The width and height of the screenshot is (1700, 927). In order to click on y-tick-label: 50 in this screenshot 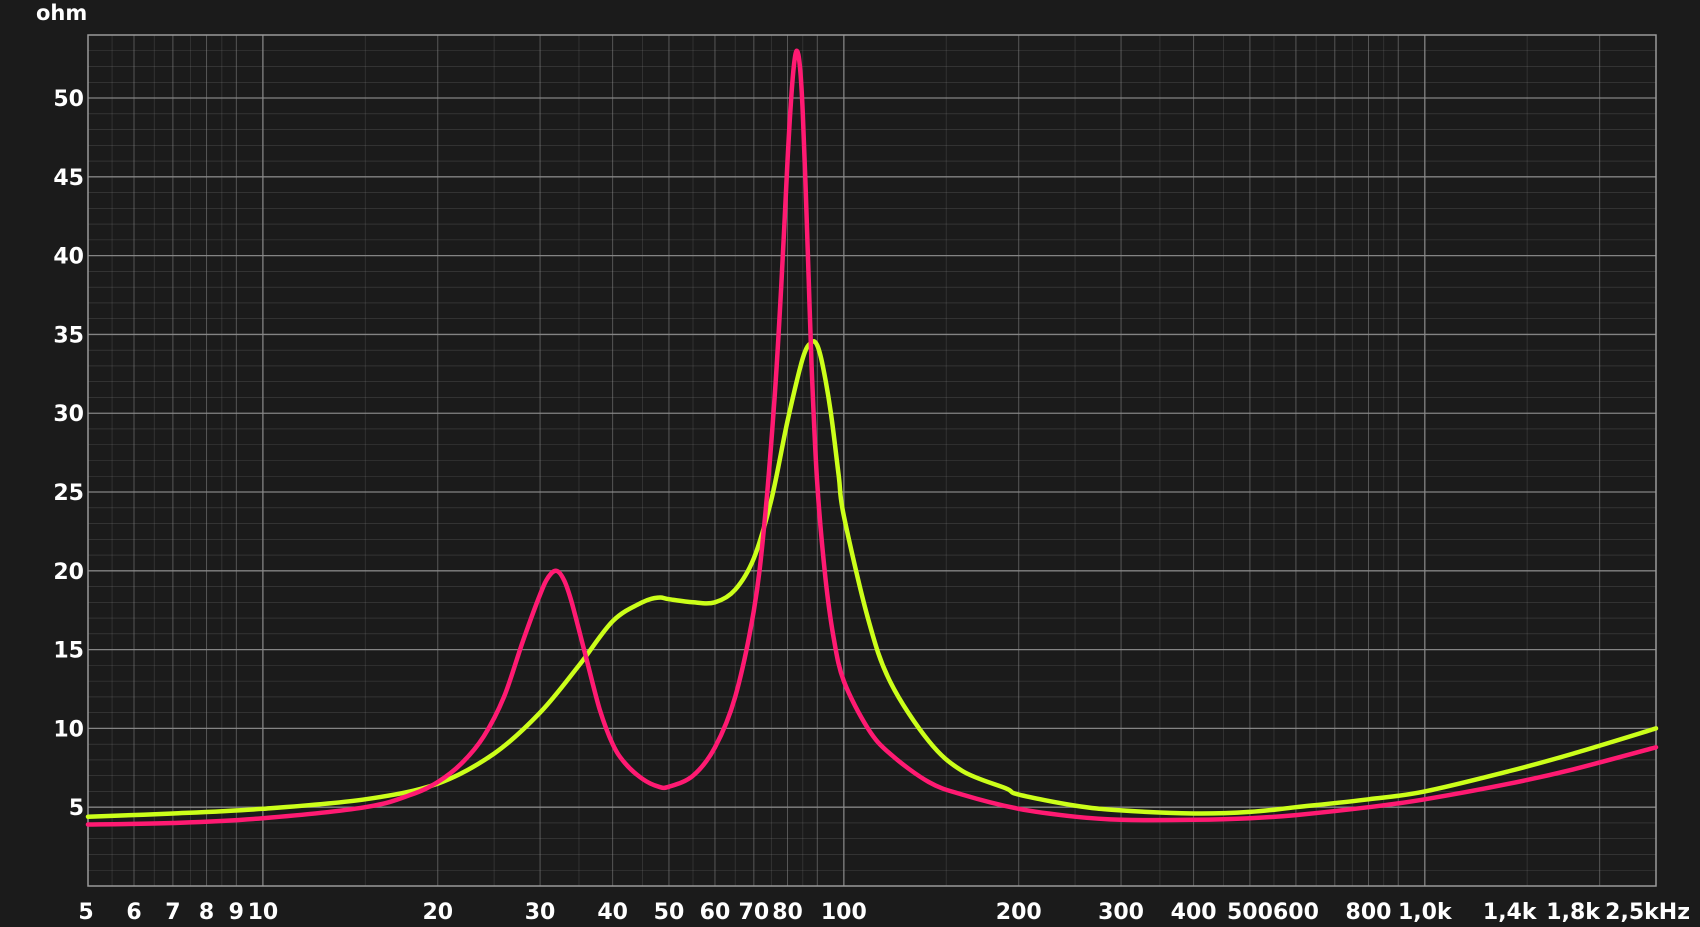, I will do `click(68, 99)`.